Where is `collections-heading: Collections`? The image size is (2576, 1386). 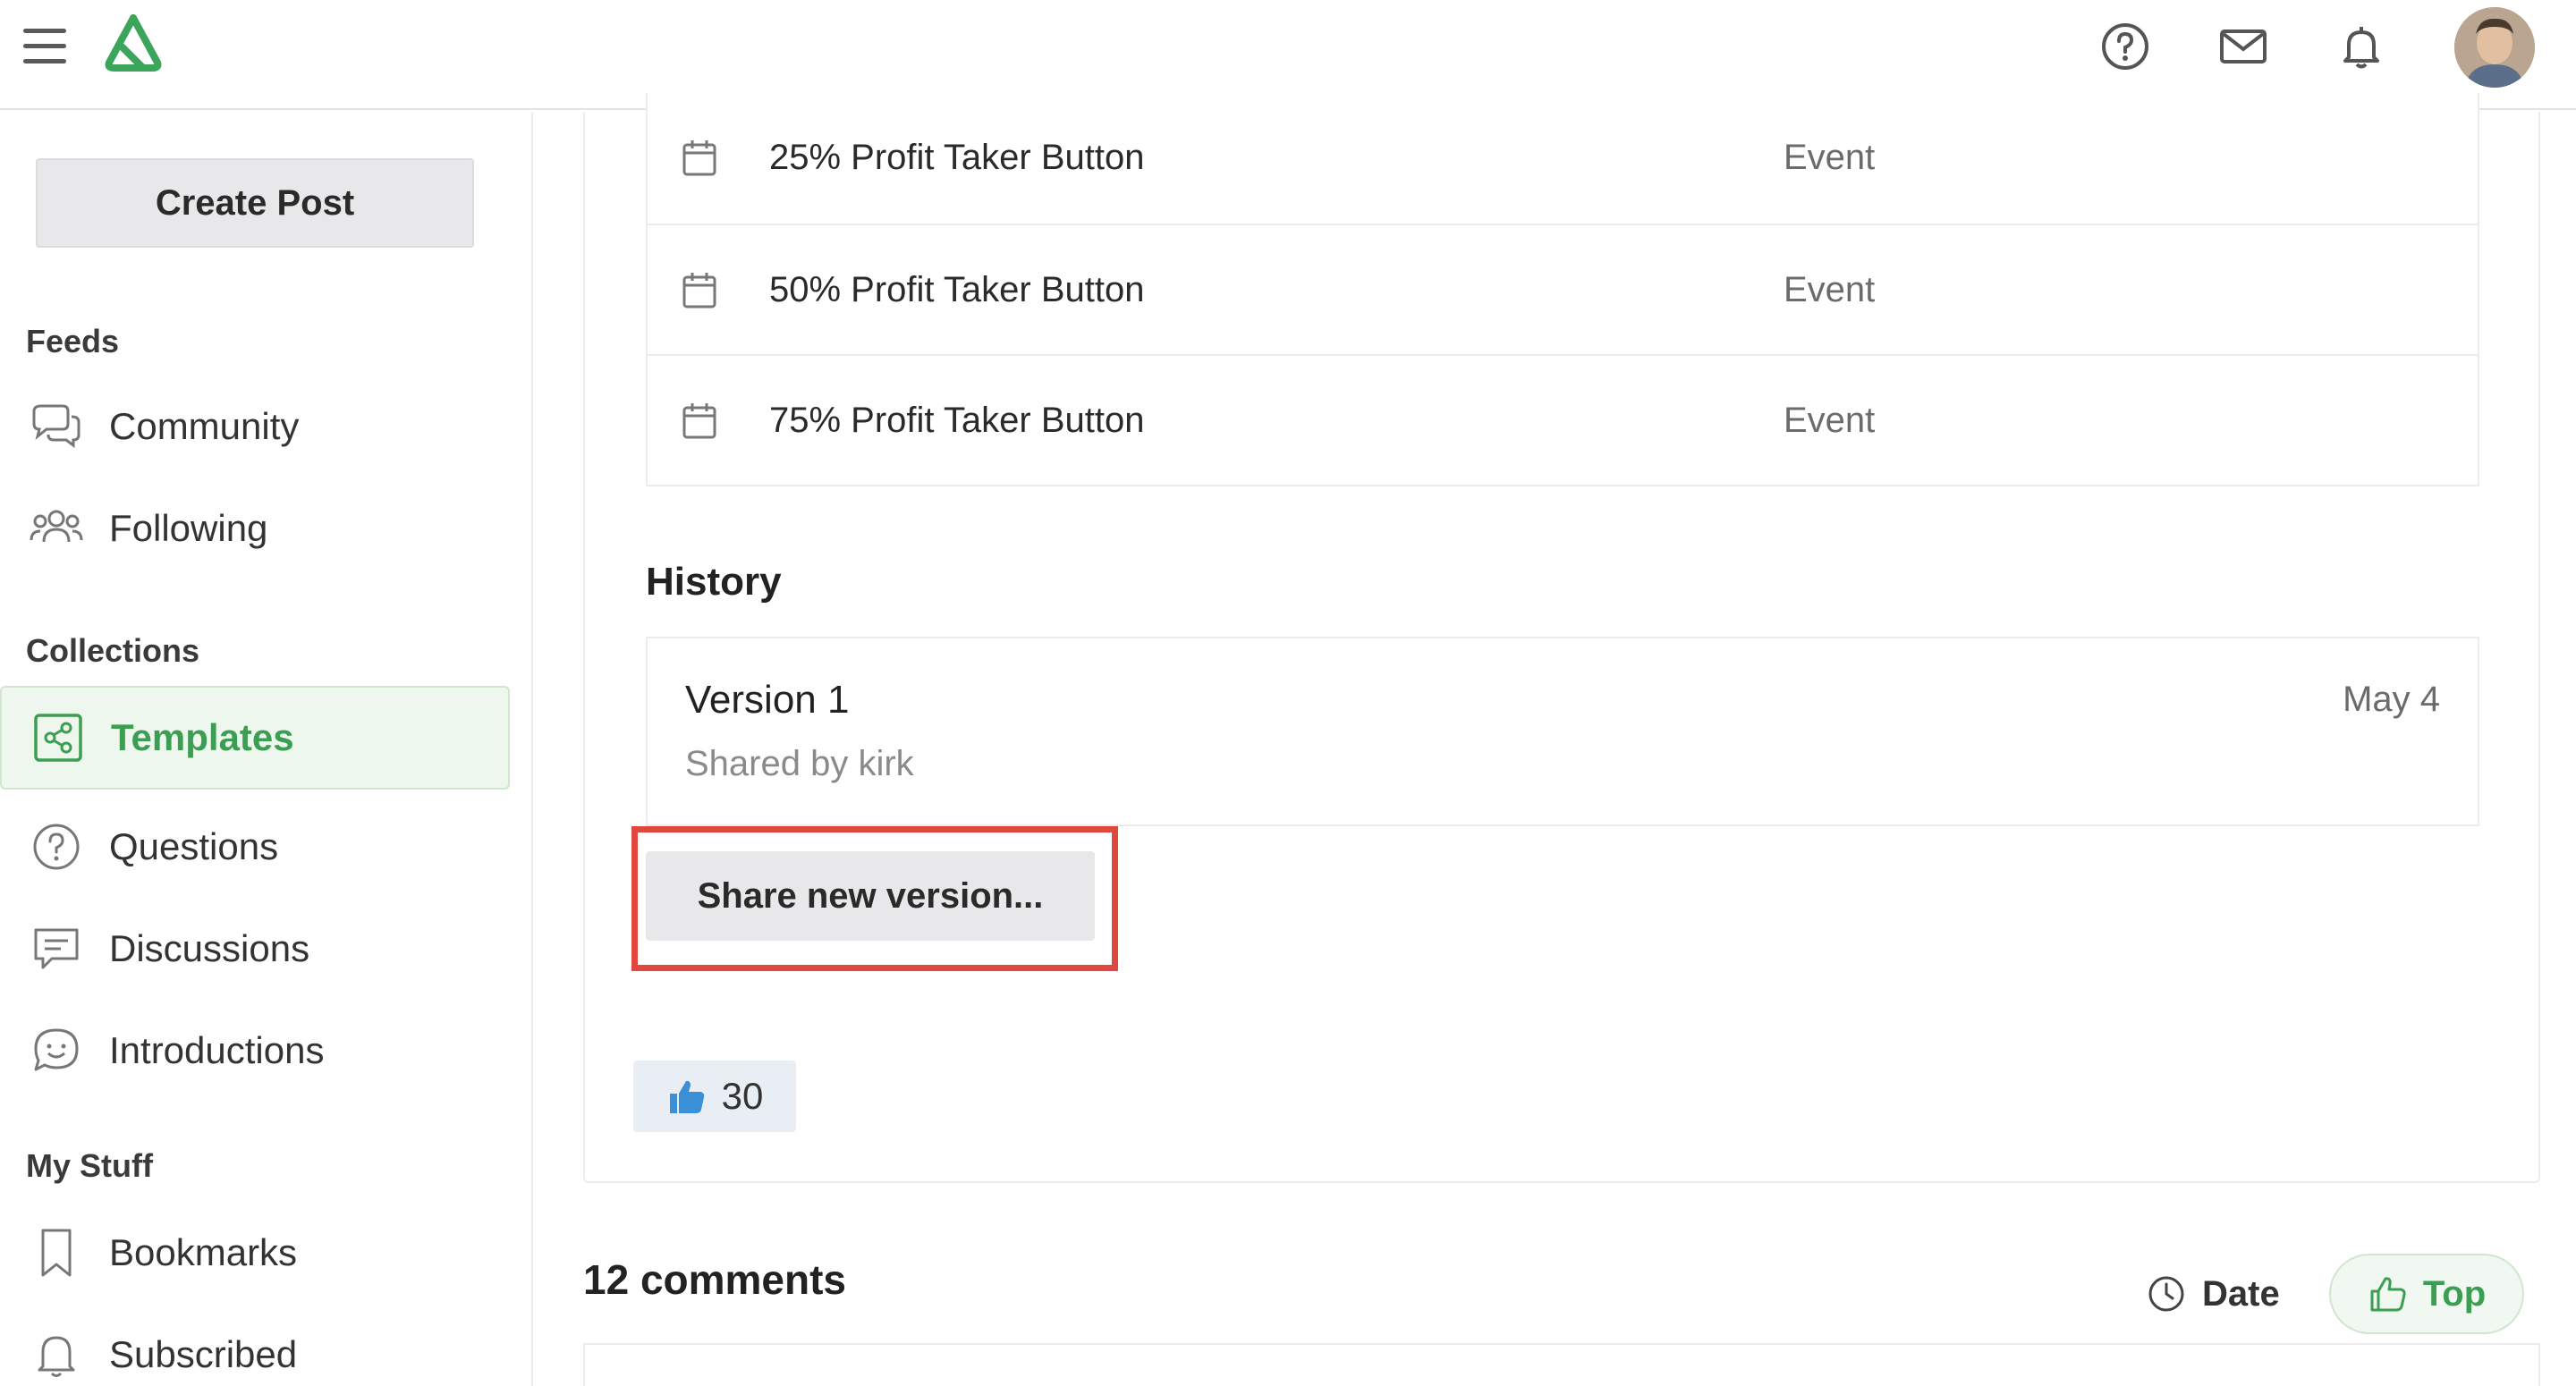 collections-heading: Collections is located at coordinates (113, 650).